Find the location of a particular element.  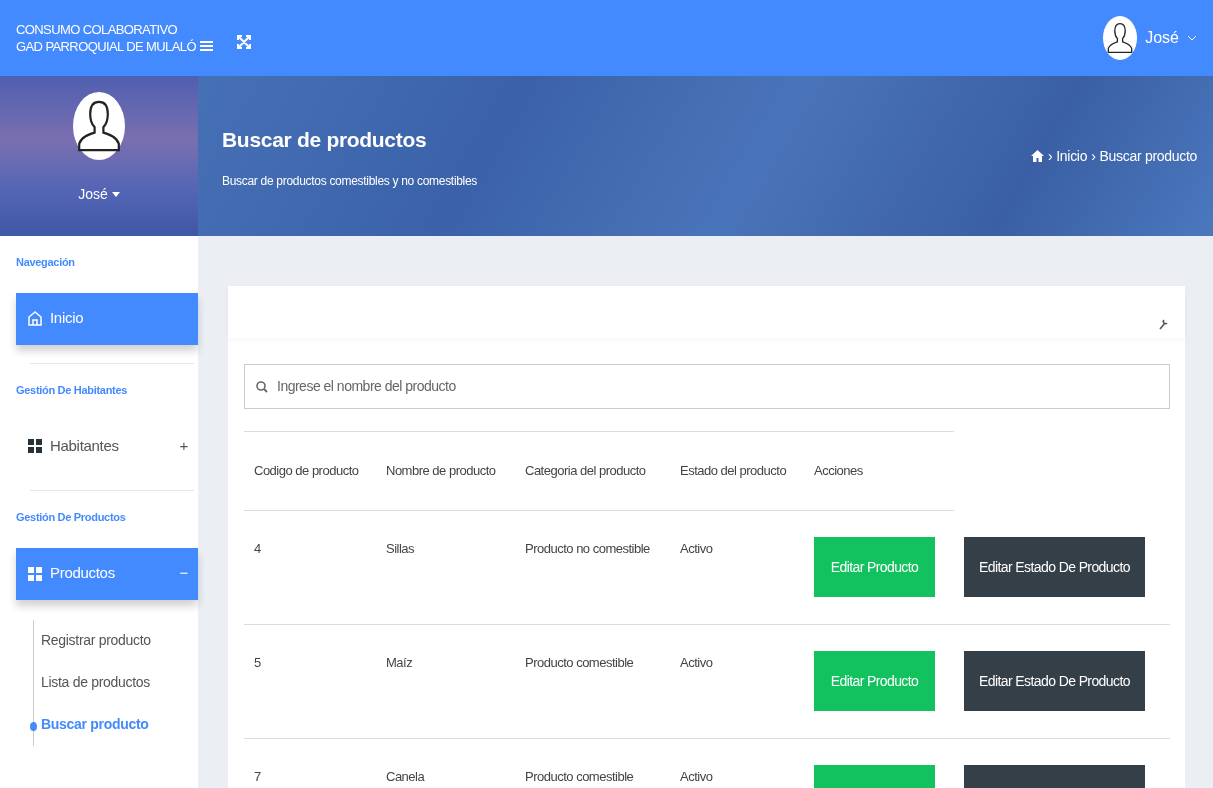

user-menu: José is located at coordinates (1171, 38).